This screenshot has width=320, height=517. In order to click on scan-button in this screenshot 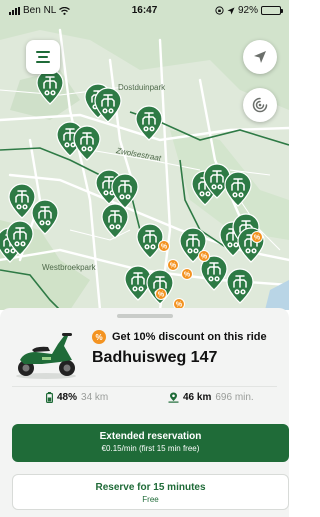, I will do `click(260, 105)`.